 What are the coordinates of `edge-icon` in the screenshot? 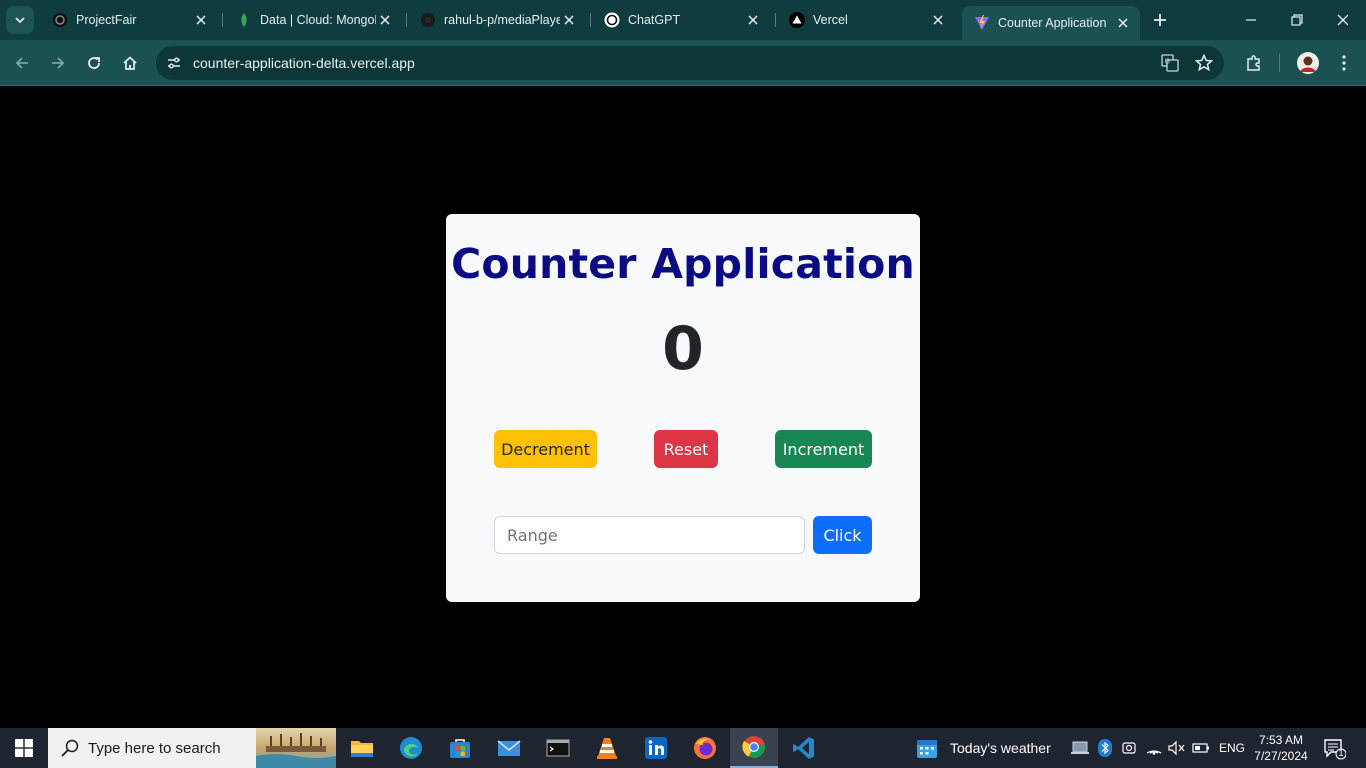 It's located at (411, 748).